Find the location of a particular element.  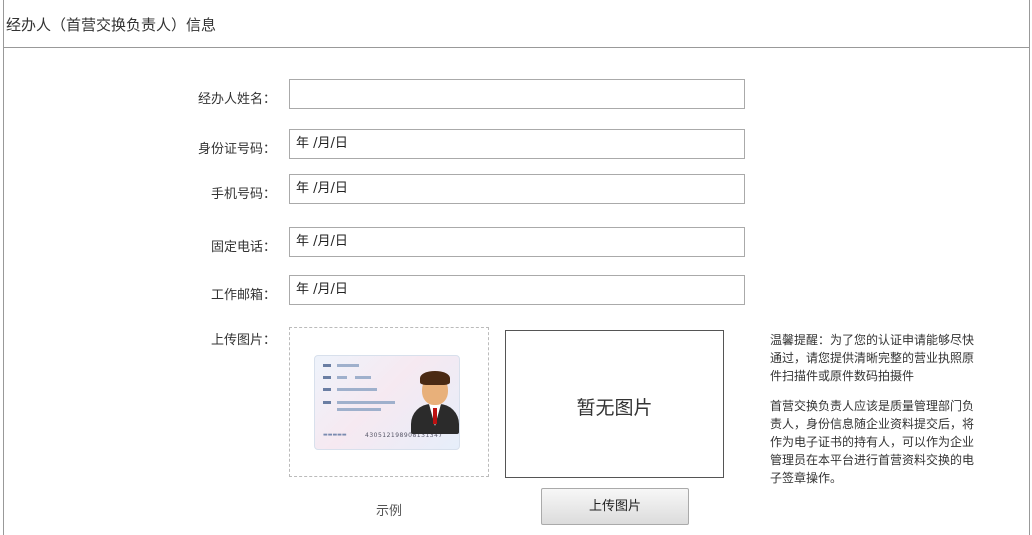

email-label: 工作邮箱： is located at coordinates (243, 295).